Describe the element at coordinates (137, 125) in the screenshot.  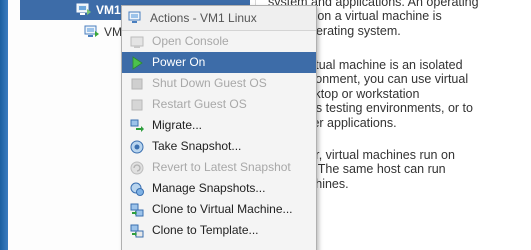
I see `migrate-icon` at that location.